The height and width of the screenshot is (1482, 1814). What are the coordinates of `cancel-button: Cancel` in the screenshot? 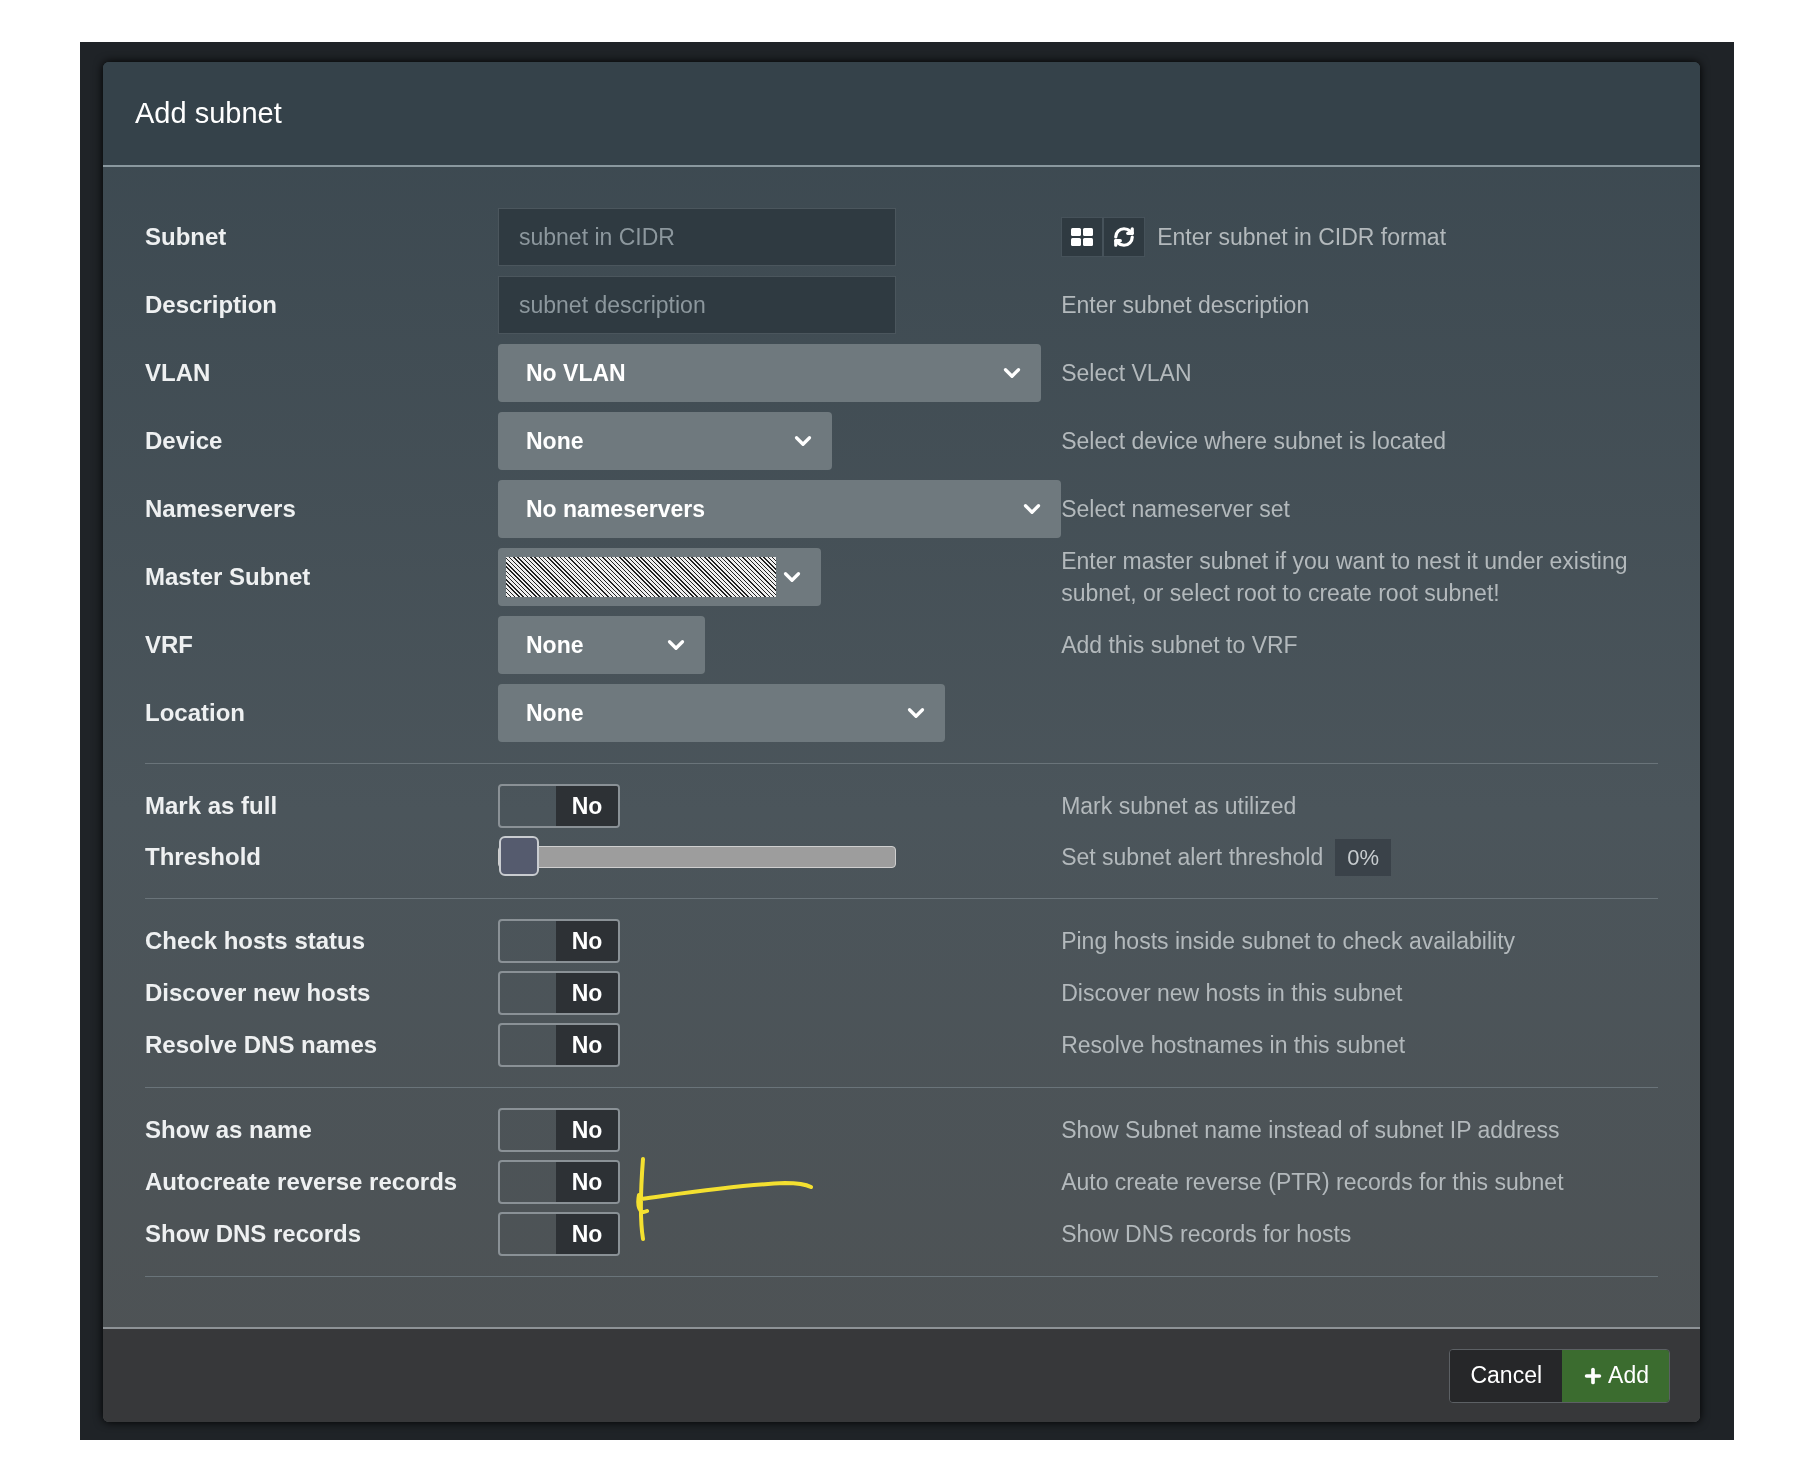 It's located at (1506, 1375).